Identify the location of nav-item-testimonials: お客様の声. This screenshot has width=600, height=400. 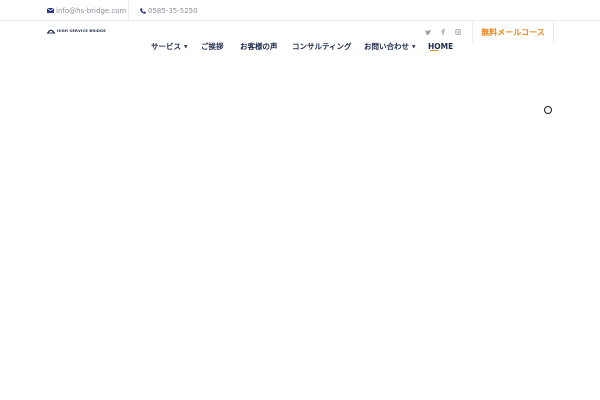
(259, 46).